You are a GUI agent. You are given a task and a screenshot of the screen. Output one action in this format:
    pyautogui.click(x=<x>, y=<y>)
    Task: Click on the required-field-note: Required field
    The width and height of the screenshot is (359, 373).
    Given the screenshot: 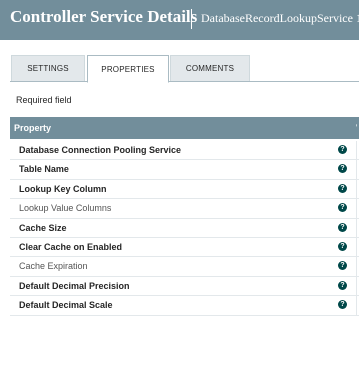 What is the action you would take?
    pyautogui.click(x=44, y=100)
    